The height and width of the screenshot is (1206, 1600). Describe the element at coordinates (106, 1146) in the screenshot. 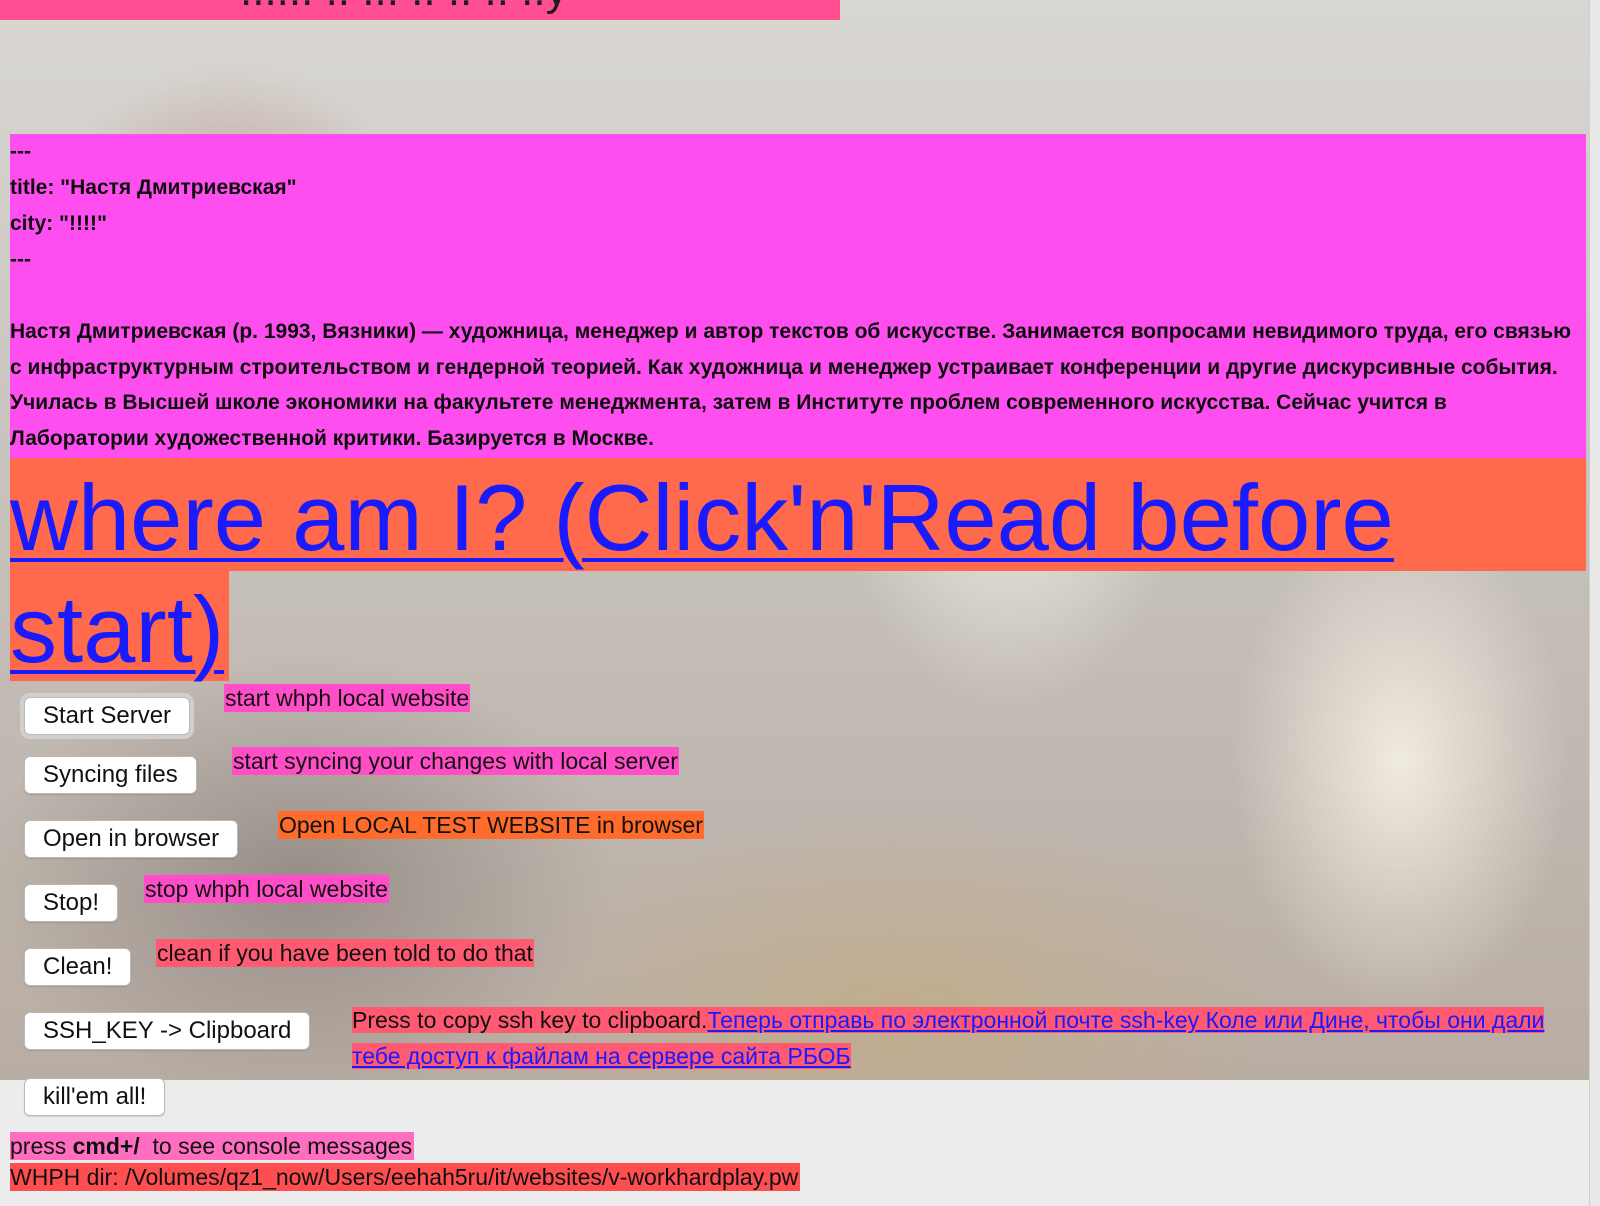

I see `console-hint-shortcut: cmd+/` at that location.